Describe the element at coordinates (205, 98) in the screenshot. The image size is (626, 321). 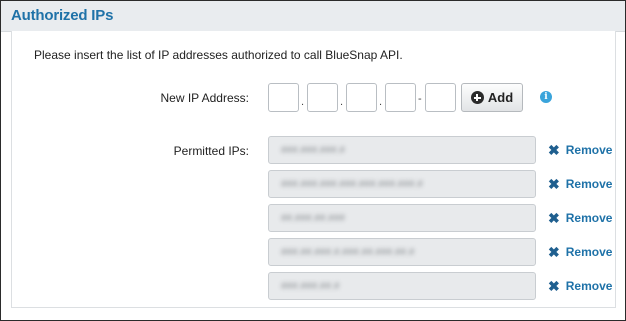
I see `new-ip-label: New IP Address:` at that location.